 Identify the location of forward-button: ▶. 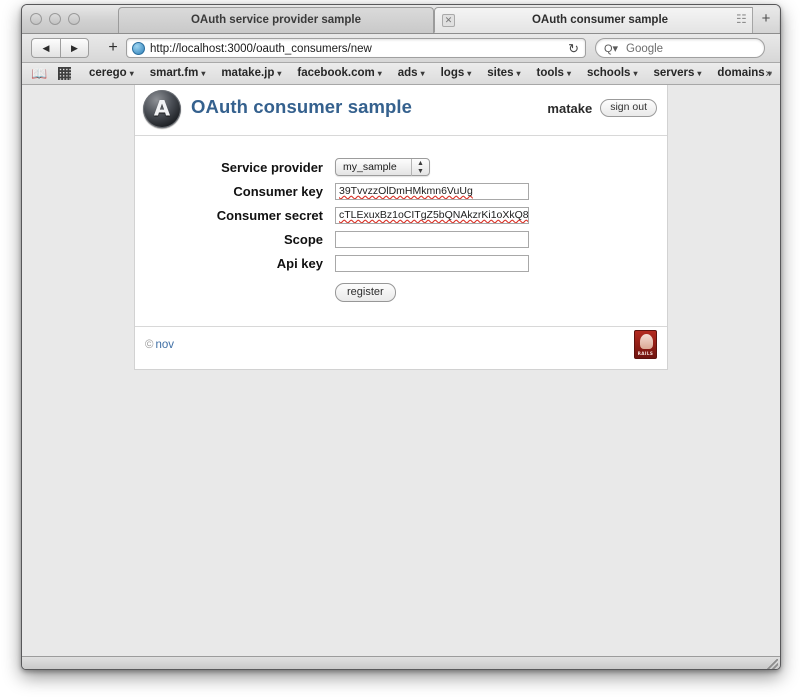
(74, 48).